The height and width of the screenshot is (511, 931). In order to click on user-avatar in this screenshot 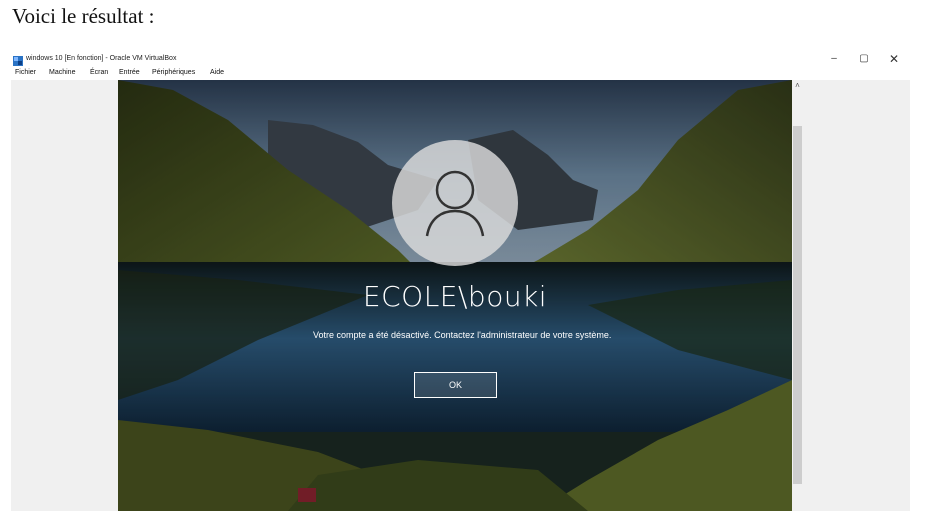, I will do `click(455, 203)`.